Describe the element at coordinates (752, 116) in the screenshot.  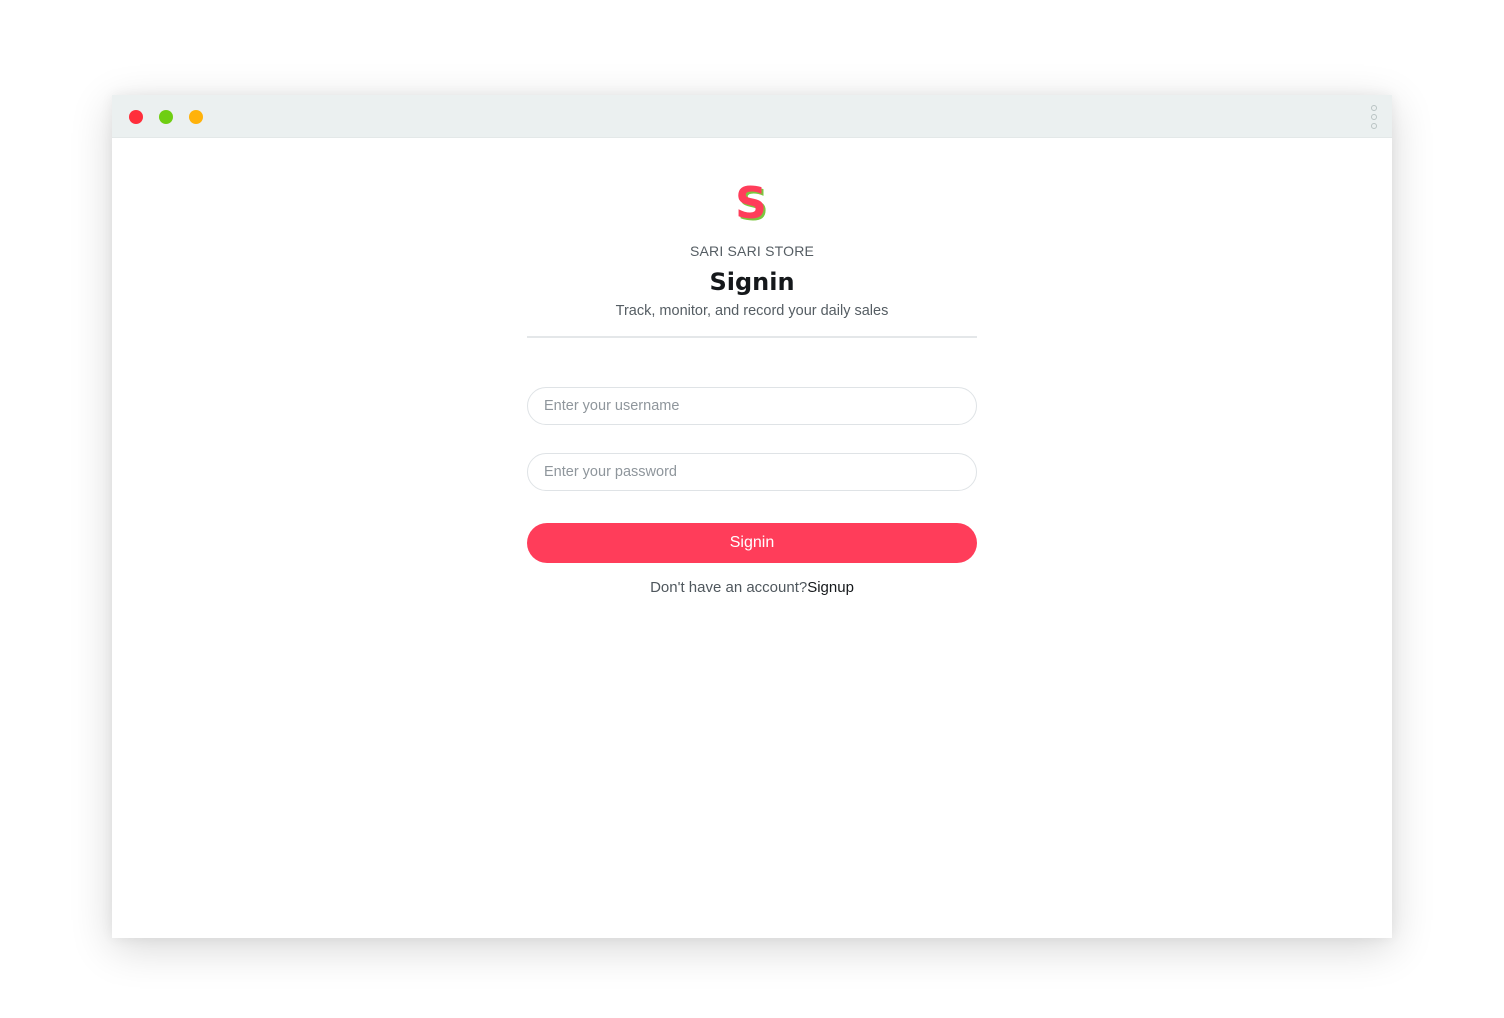
I see `window-titlebar` at that location.